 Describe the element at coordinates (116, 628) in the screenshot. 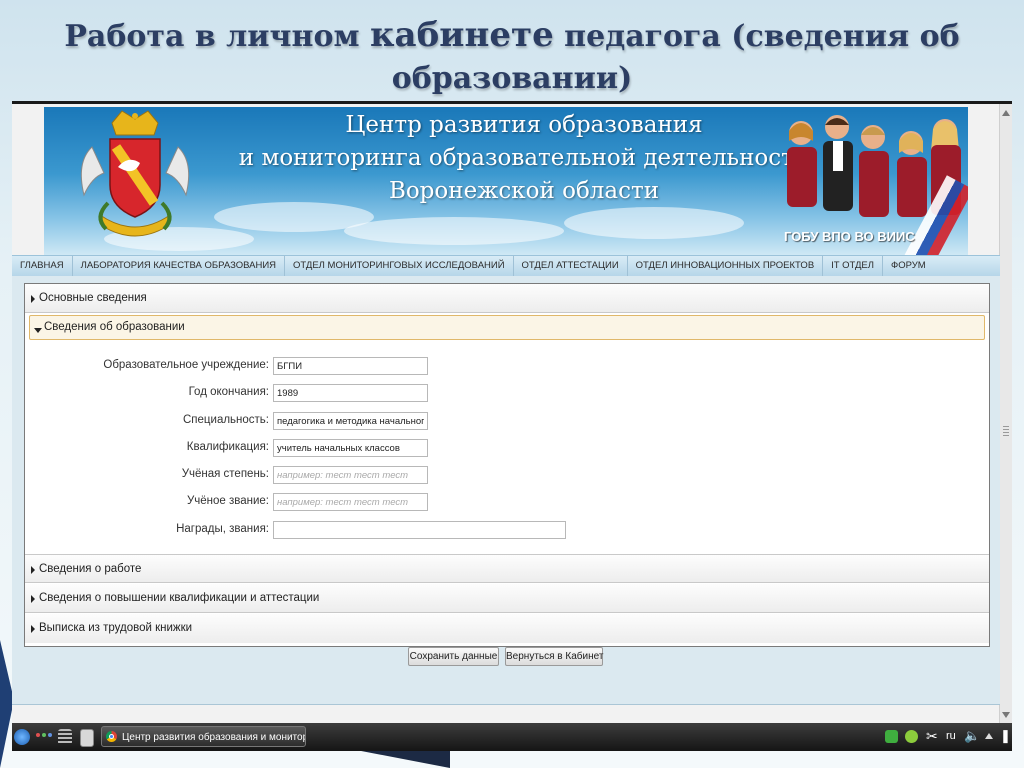

I see `section-workbook-label: Выписка из трудовой книжки` at that location.